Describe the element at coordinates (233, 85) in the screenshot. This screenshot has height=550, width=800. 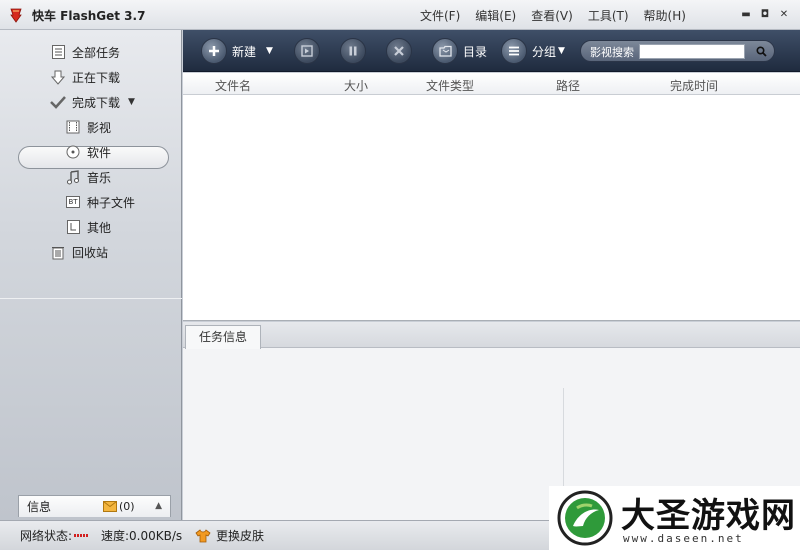
I see `column-filename: 文件名` at that location.